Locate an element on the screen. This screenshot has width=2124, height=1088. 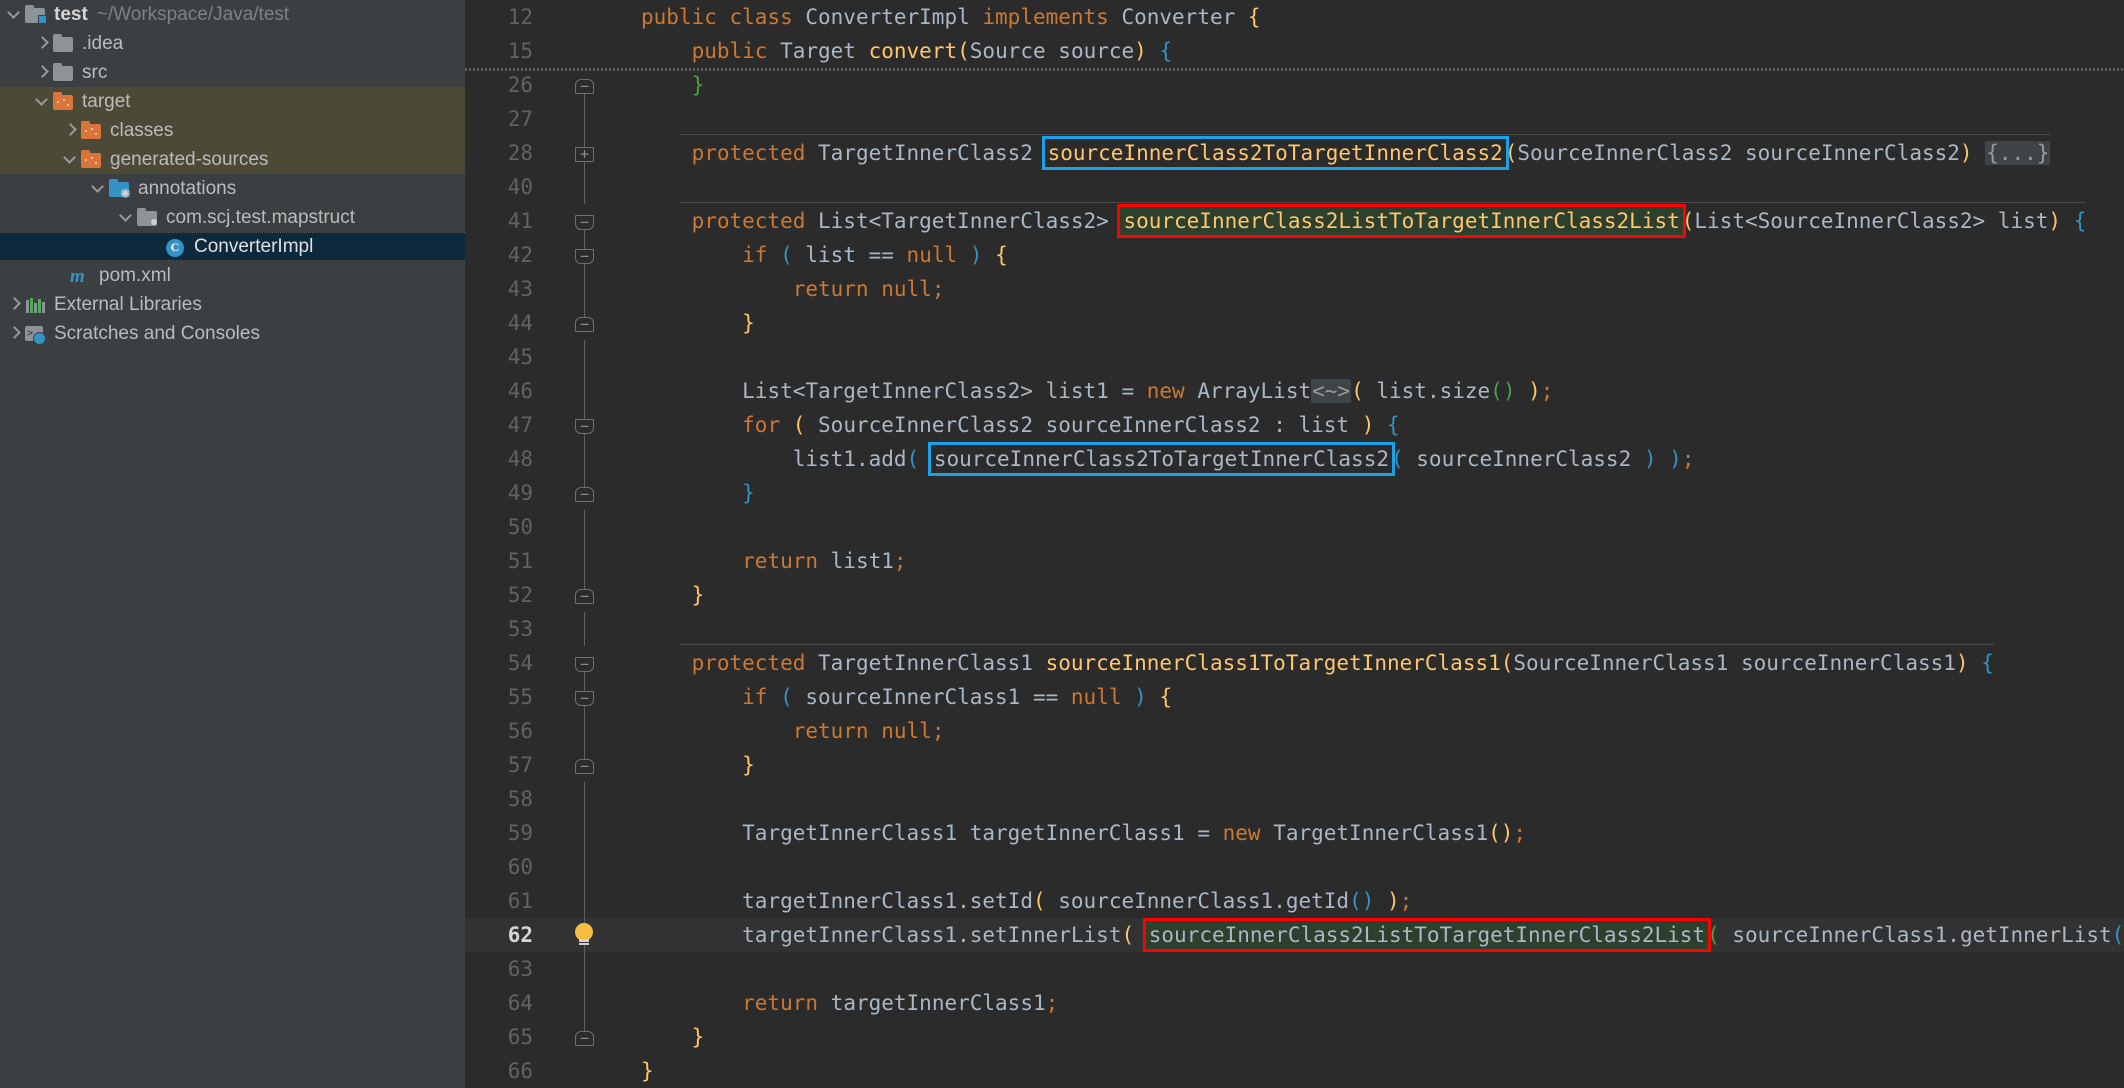
code-line: 57 − } is located at coordinates (1294, 765).